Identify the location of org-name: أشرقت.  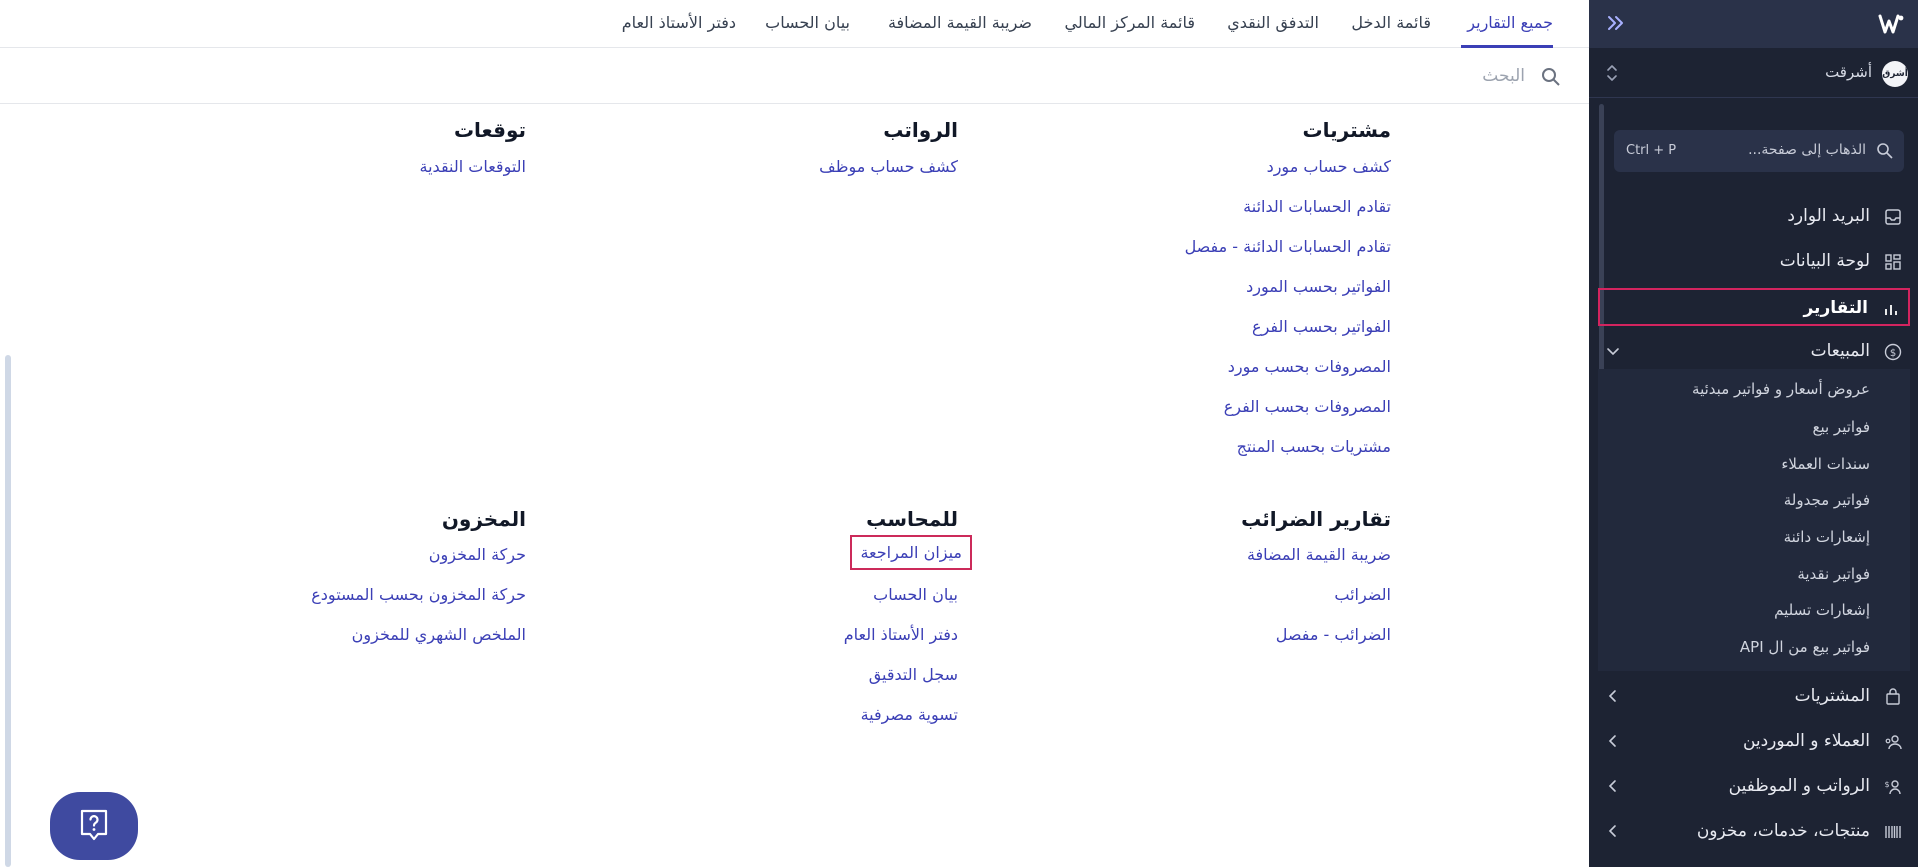
(1848, 72).